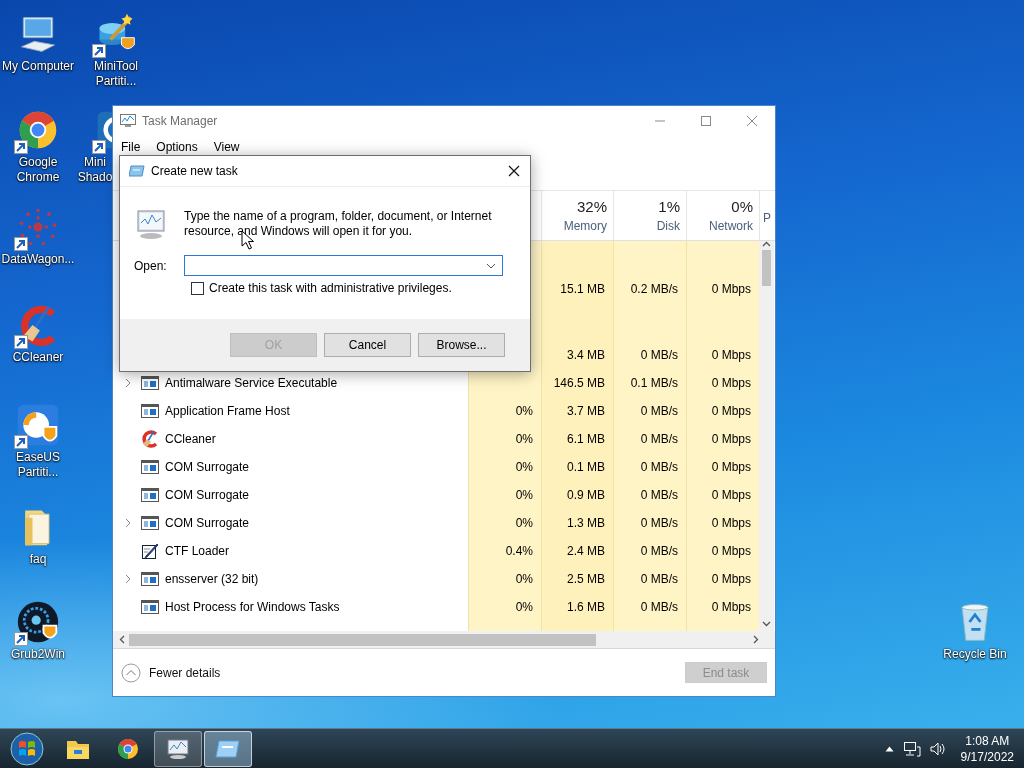 Image resolution: width=1024 pixels, height=768 pixels. What do you see at coordinates (38, 66) in the screenshot?
I see `icon-label: My Computer` at bounding box center [38, 66].